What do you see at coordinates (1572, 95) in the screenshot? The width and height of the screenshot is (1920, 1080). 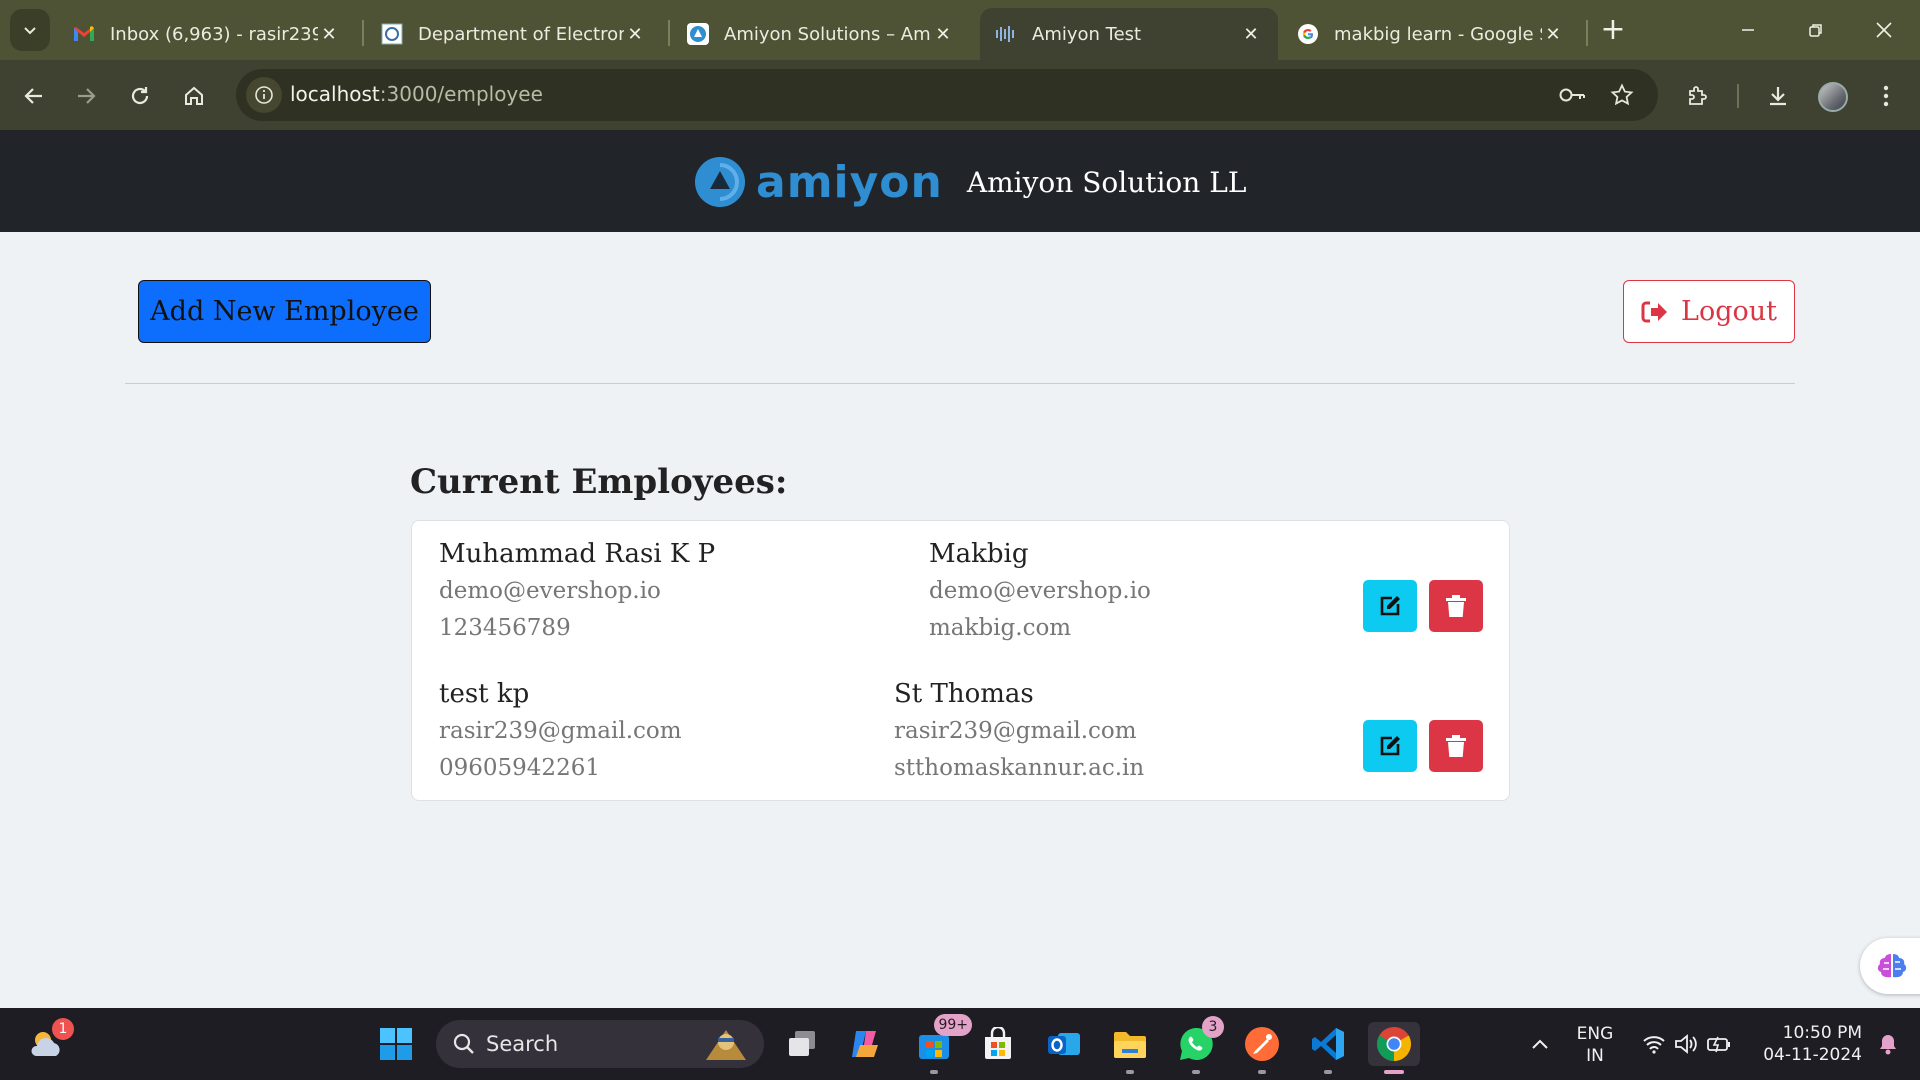 I see `password-key-icon` at bounding box center [1572, 95].